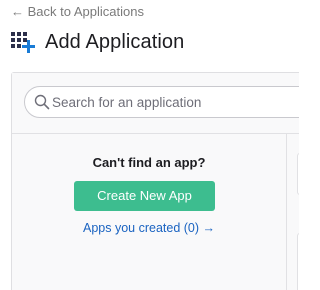 This screenshot has width=320, height=290. Describe the element at coordinates (149, 228) in the screenshot. I see `apps-you-created-link: Apps you created (0) →` at that location.